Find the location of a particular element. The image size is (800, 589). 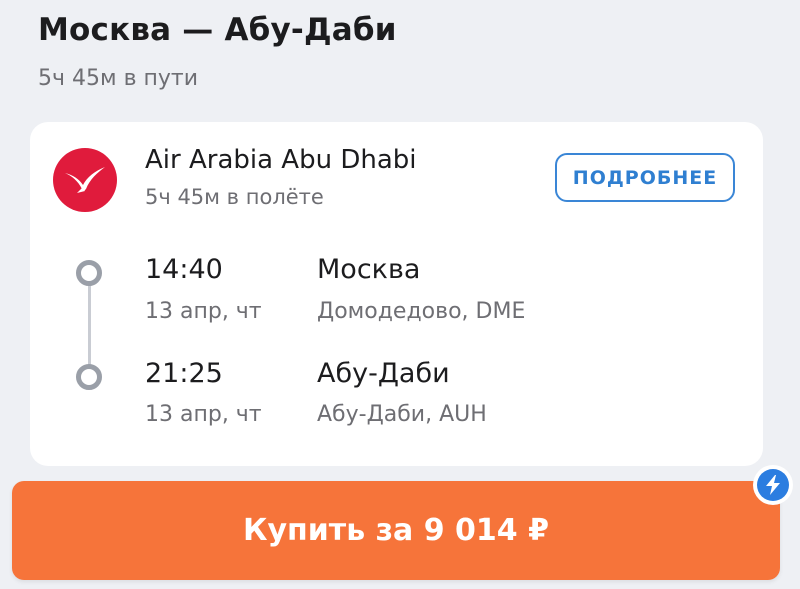

departure-city: Москва is located at coordinates (369, 269).